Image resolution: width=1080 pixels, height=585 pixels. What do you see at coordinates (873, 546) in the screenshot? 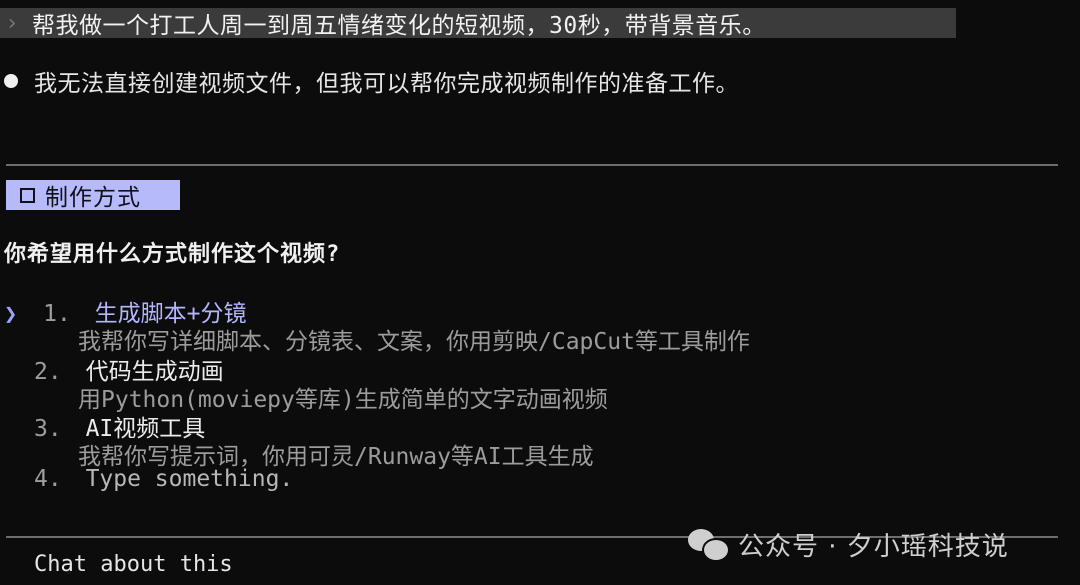
I see `watermark-text: 公众号 · 夕小瑶科技说` at bounding box center [873, 546].